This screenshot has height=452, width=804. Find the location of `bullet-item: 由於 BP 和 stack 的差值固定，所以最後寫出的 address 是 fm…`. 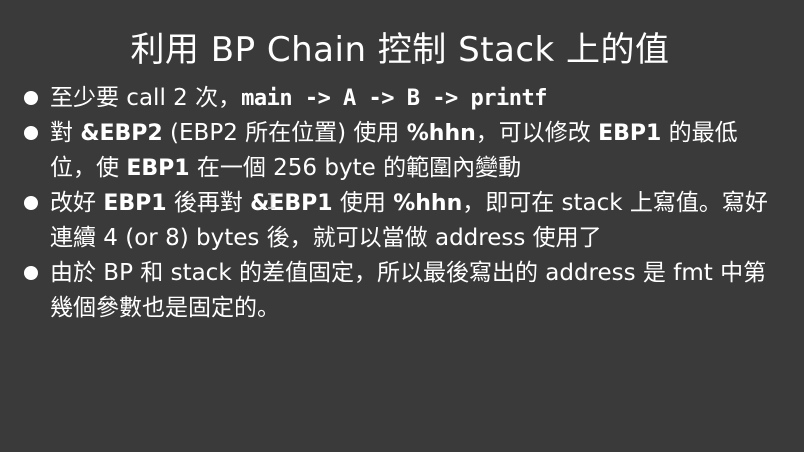

bullet-item: 由於 BP 和 stack 的差值固定，所以最後寫出的 address 是 fm… is located at coordinates (400, 291).